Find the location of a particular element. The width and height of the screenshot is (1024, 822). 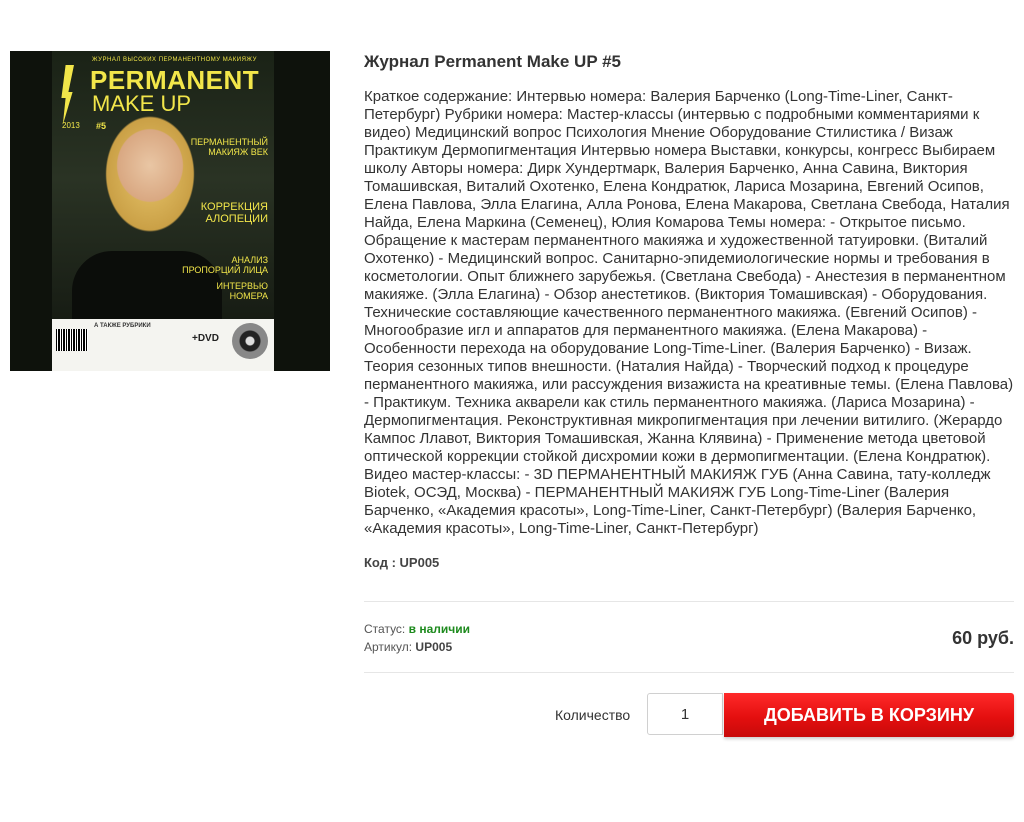

article-number: Артикул: UP005 is located at coordinates (408, 647).